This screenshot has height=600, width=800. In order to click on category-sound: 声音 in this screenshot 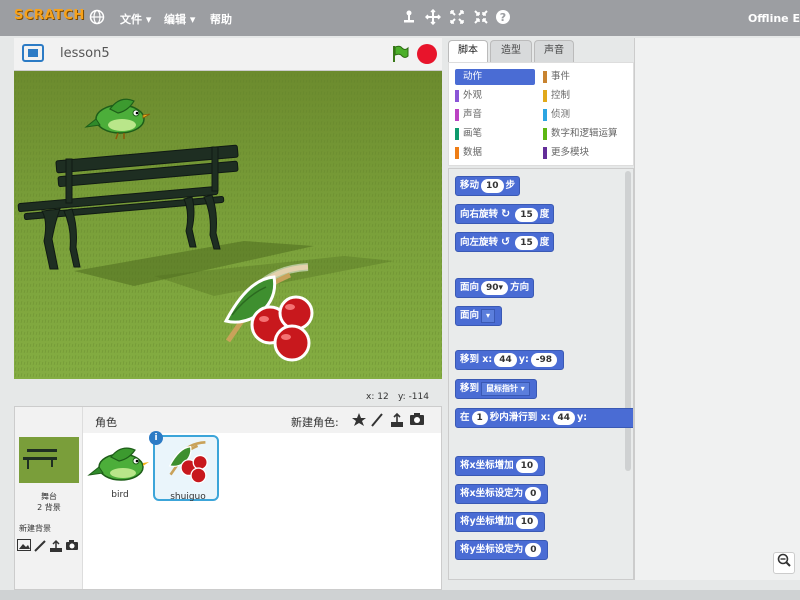, I will do `click(495, 115)`.